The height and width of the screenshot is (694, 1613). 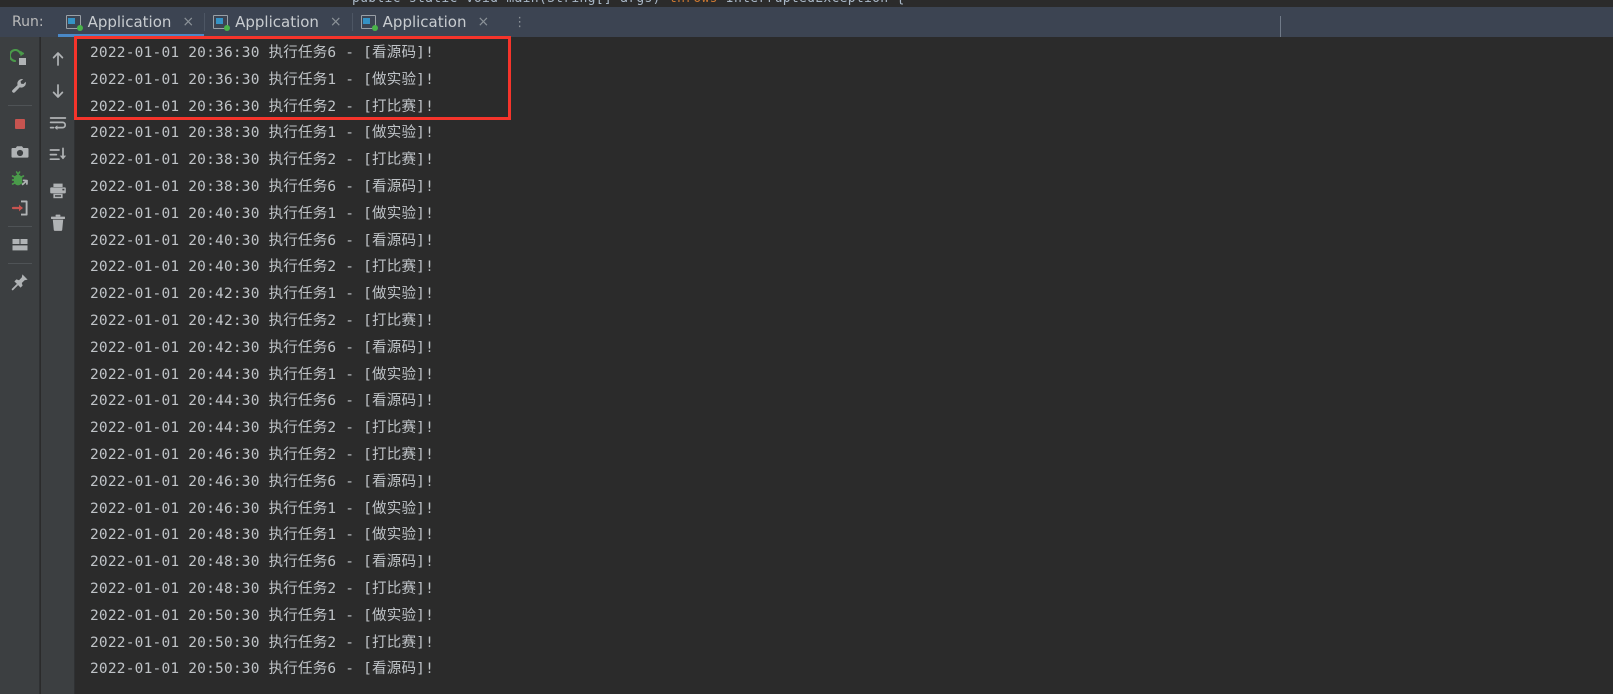 What do you see at coordinates (262, 106) in the screenshot?
I see `log-line: 2022-01-01 20:36:30 执行任务2 - [打比赛]!` at bounding box center [262, 106].